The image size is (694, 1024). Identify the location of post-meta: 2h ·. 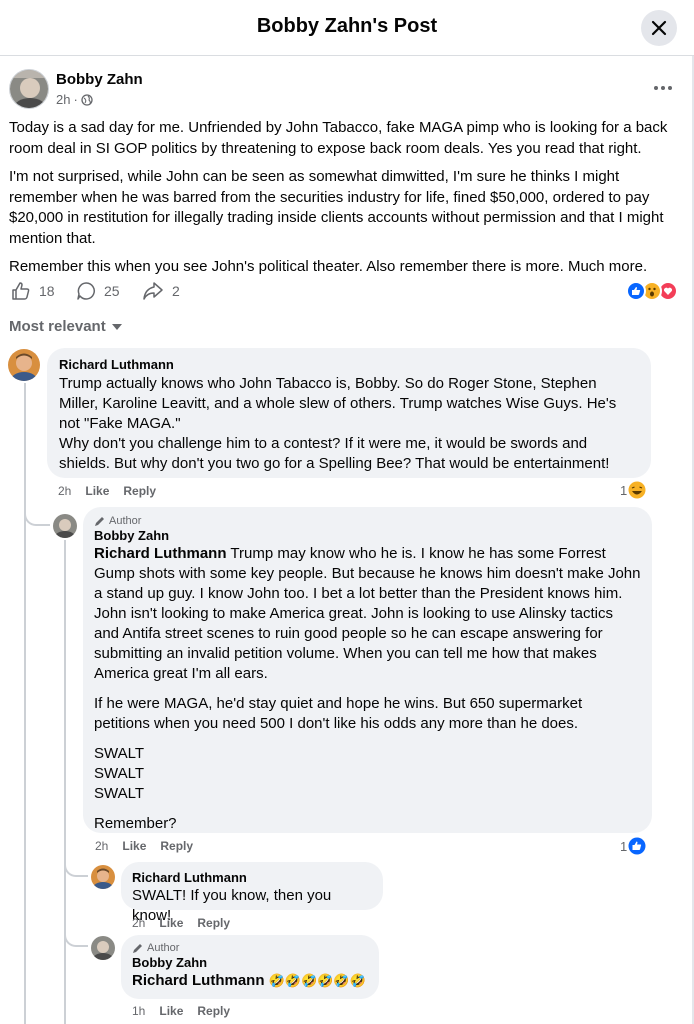
(74, 99).